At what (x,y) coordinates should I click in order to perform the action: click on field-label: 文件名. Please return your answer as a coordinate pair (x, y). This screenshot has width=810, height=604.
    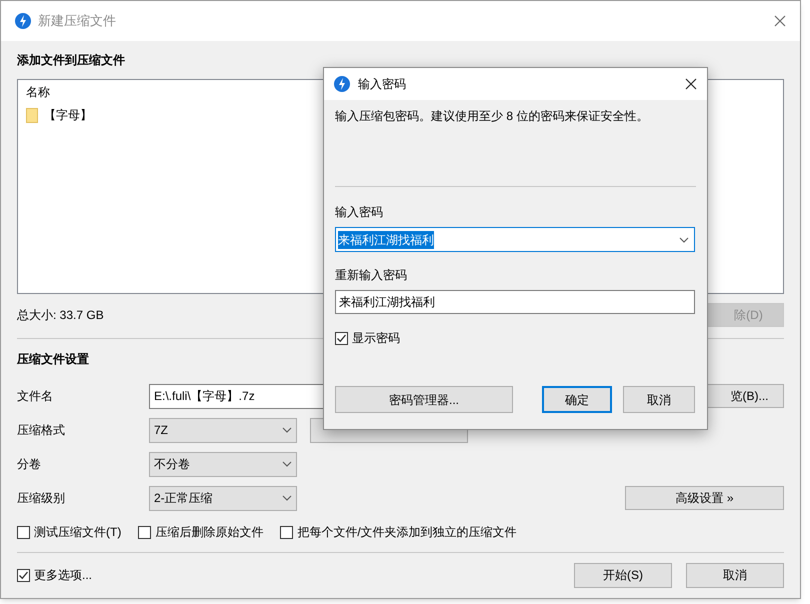
    Looking at the image, I should click on (35, 396).